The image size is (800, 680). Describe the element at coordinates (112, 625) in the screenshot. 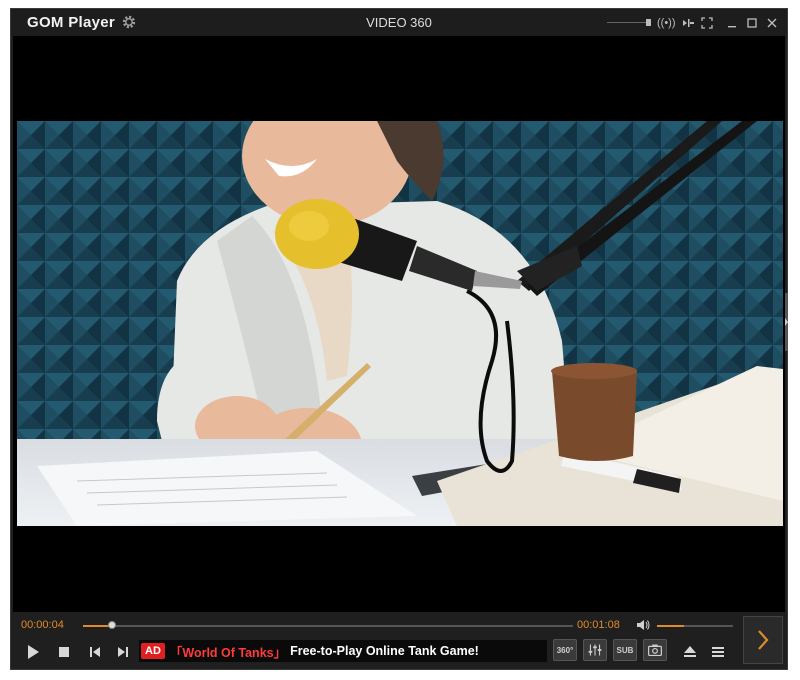

I see `seek-bar-knob` at that location.